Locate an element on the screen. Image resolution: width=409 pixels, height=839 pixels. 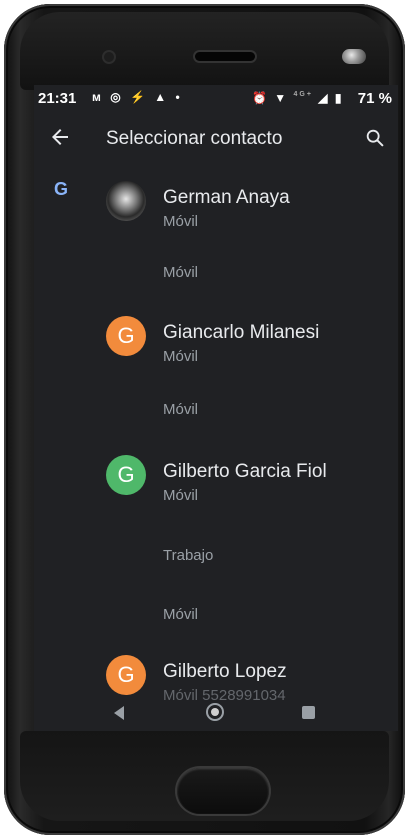
status-time: 21:31 is located at coordinates (57, 98).